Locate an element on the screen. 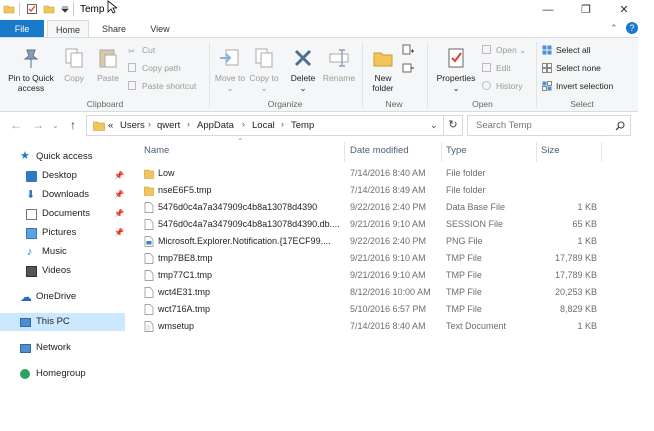  delete-button: Delete ⌄ is located at coordinates (303, 69).